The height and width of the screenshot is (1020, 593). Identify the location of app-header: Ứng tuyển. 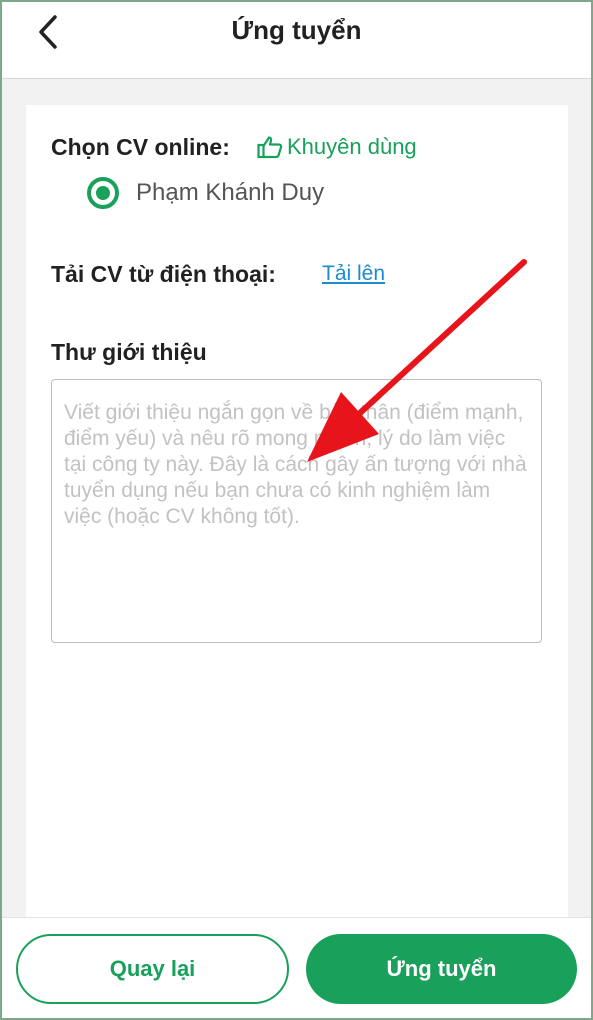
(296, 39).